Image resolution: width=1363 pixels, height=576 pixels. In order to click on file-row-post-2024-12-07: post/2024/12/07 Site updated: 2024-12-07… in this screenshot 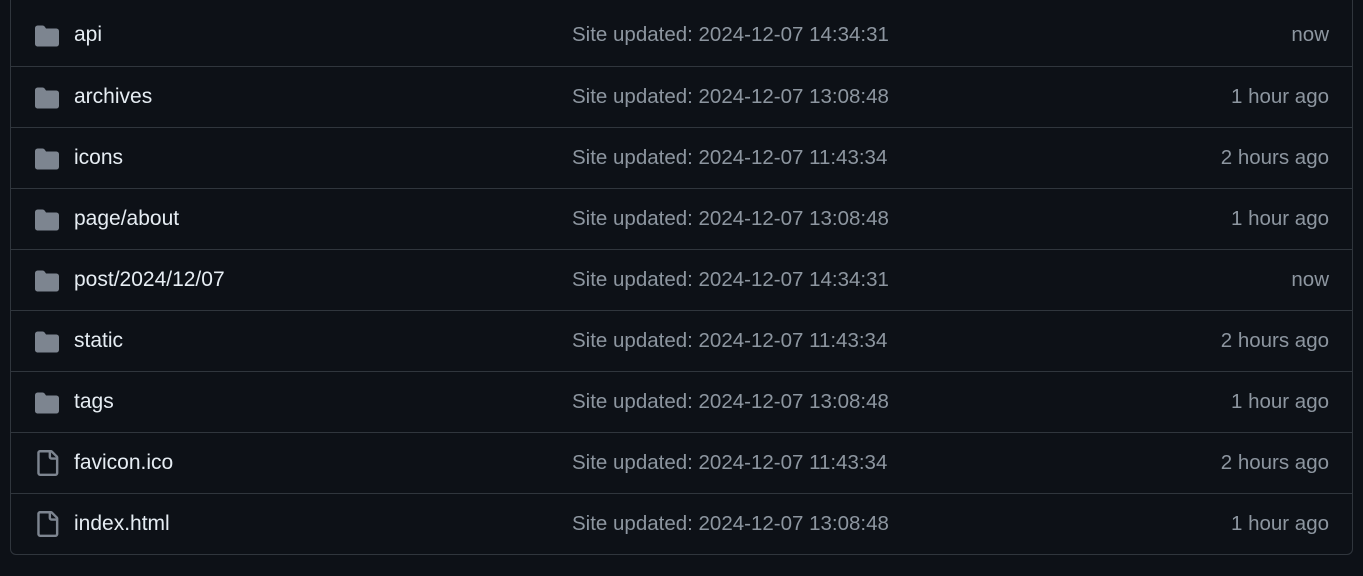, I will do `click(681, 279)`.